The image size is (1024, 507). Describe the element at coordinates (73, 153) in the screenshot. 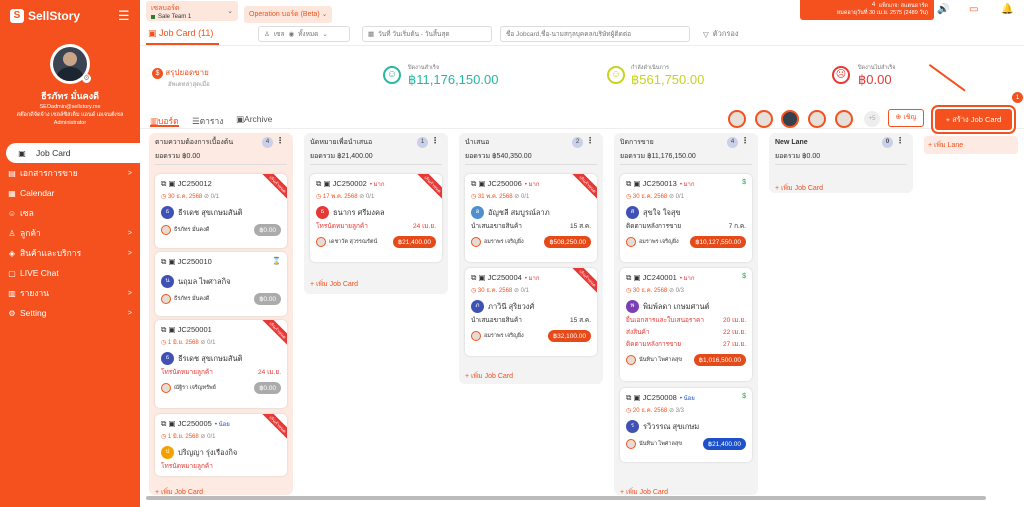

I see `sidebar-item-job-card: ▣ Job Card` at that location.